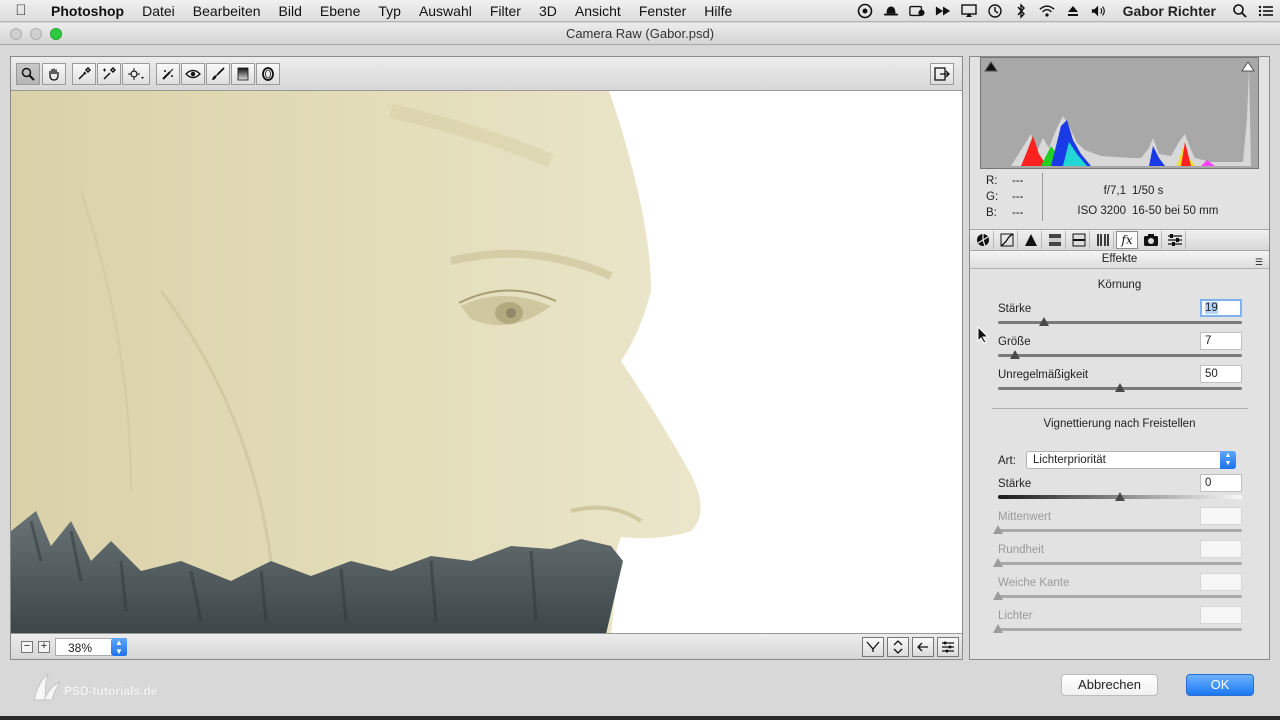 Image resolution: width=1280 pixels, height=720 pixels. Describe the element at coordinates (1042, 197) in the screenshot. I see `info-divider` at that location.